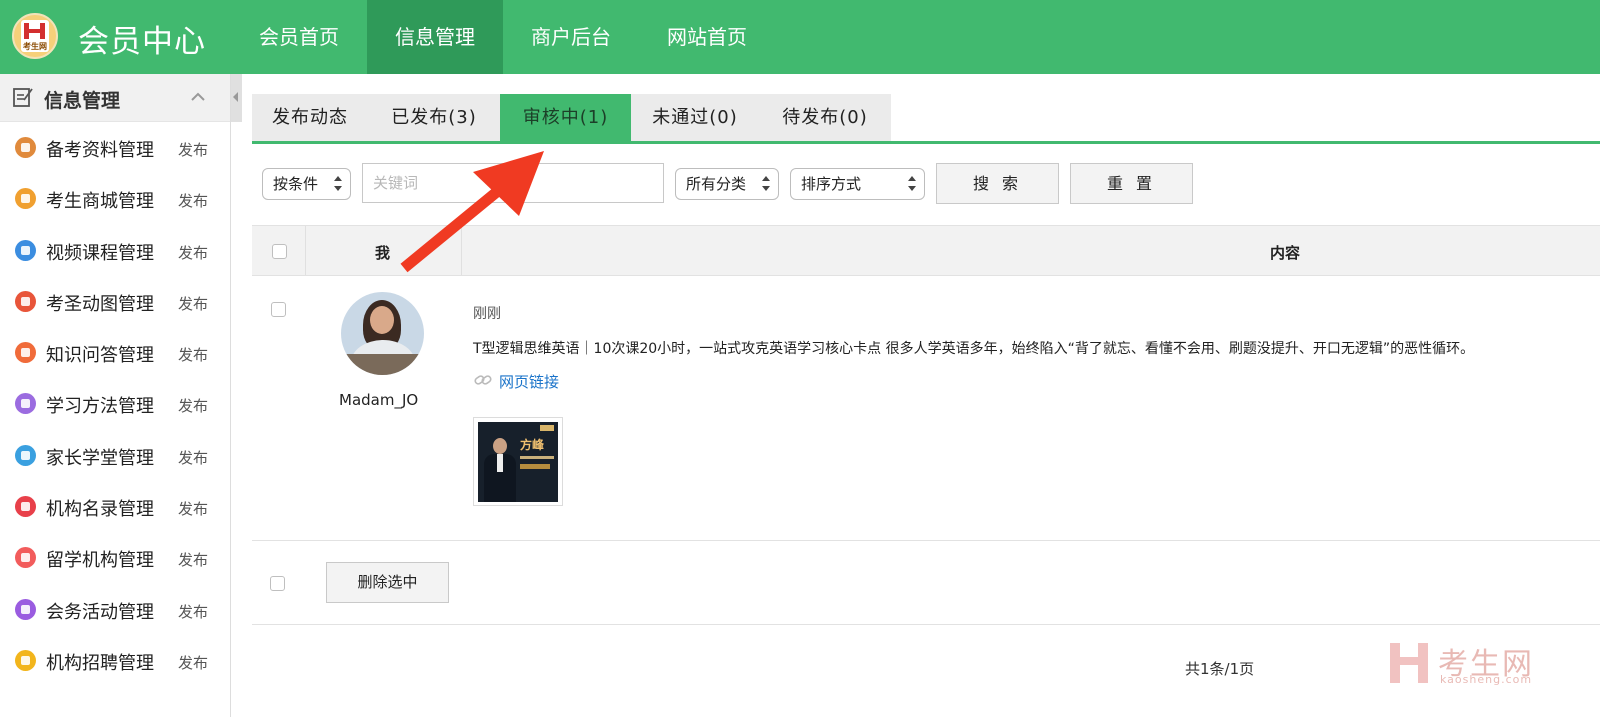 This screenshot has width=1600, height=717. I want to click on reset-button: 重 置, so click(1131, 183).